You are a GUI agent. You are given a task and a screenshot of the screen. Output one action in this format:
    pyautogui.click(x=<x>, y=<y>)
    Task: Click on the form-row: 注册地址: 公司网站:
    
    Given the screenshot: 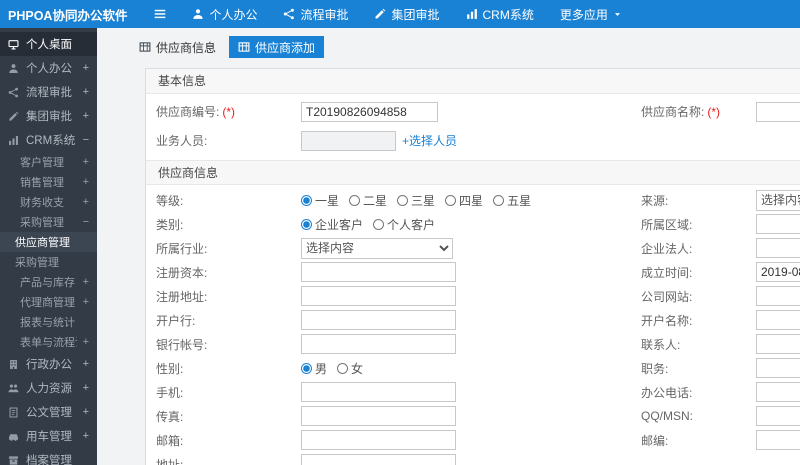 What is the action you would take?
    pyautogui.click(x=473, y=296)
    